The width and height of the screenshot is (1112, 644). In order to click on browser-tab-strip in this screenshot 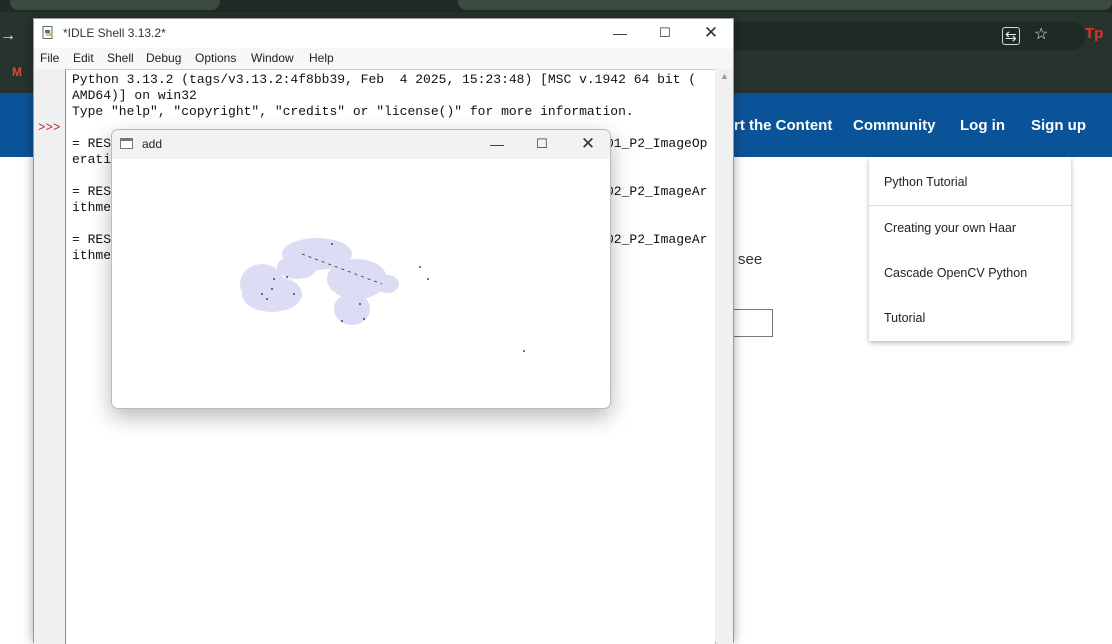, I will do `click(556, 6)`.